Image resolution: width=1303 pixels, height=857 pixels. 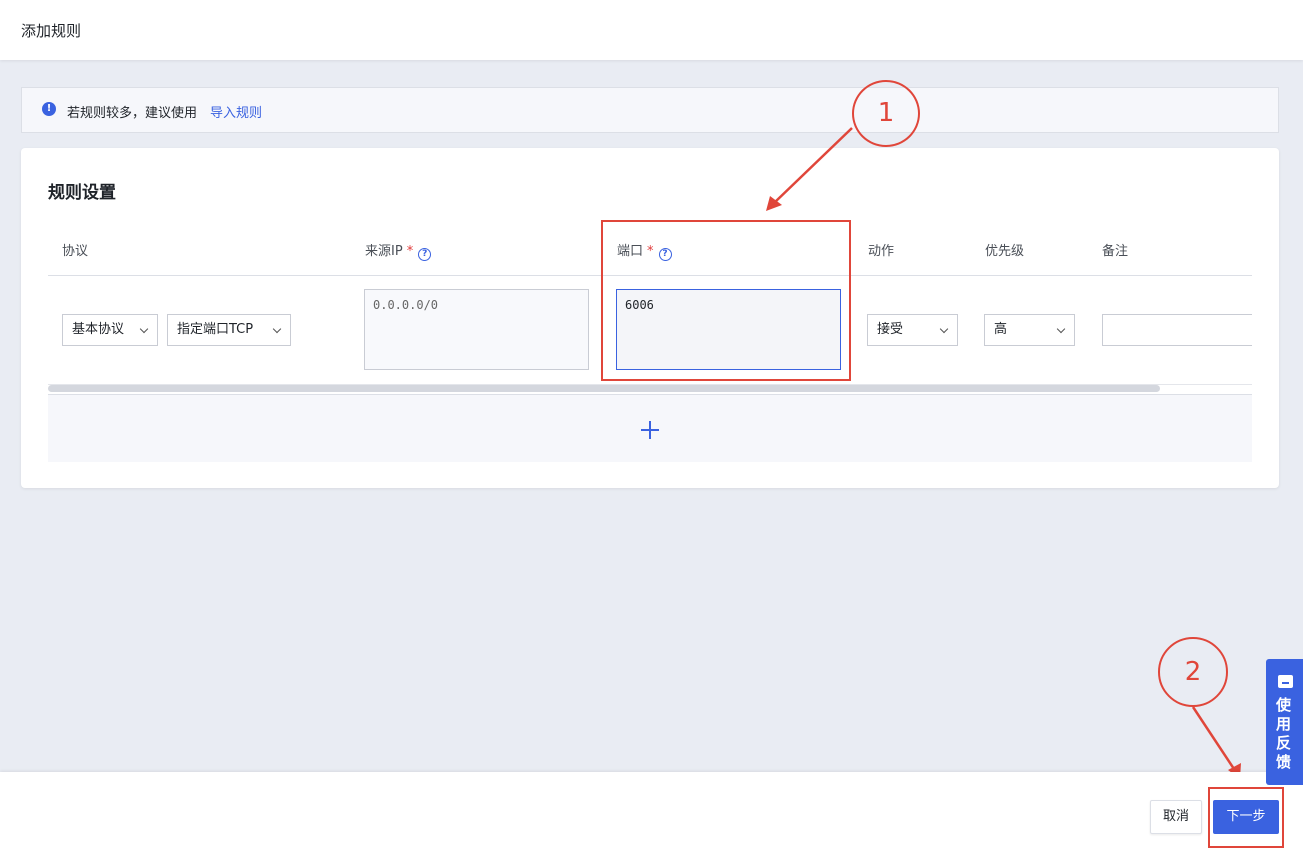 What do you see at coordinates (410, 251) in the screenshot?
I see `required-mark: *` at bounding box center [410, 251].